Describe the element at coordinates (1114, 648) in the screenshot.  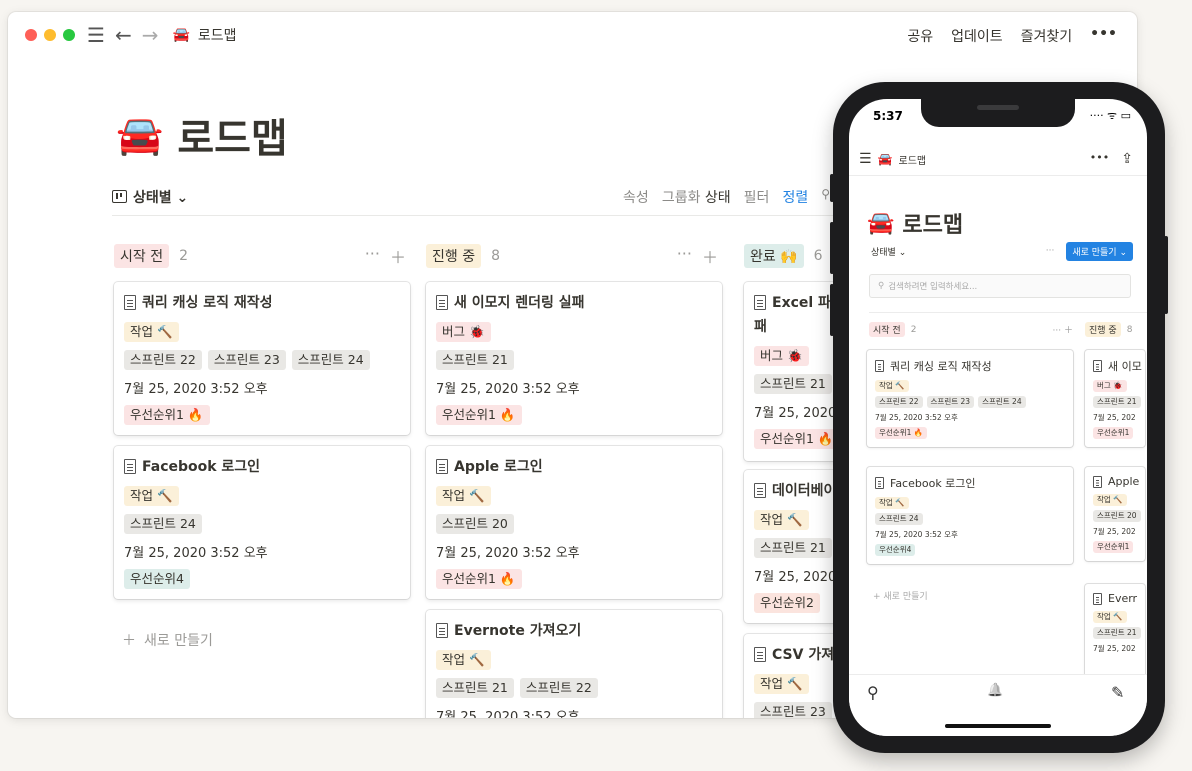
I see `card-date: 7월 25, 202` at that location.